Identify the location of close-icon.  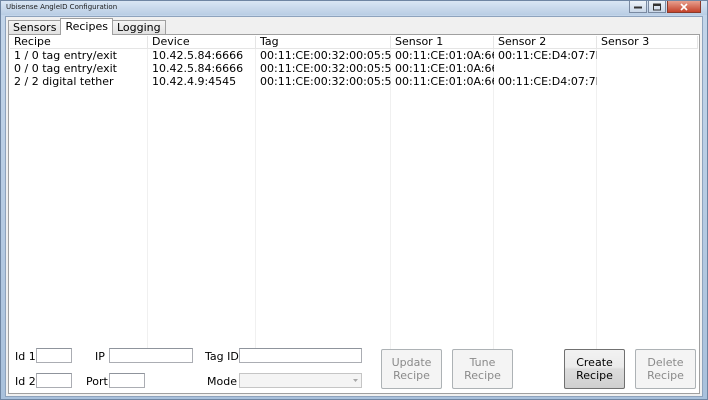
(684, 6).